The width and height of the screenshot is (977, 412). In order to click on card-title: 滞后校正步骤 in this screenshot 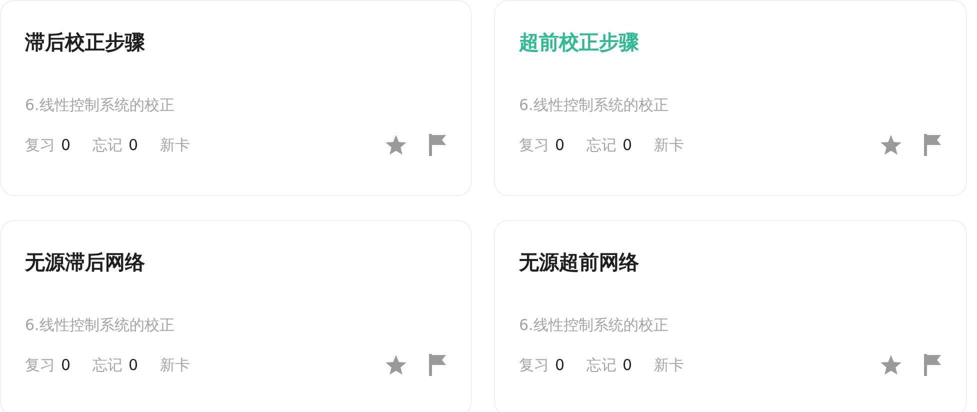, I will do `click(85, 42)`.